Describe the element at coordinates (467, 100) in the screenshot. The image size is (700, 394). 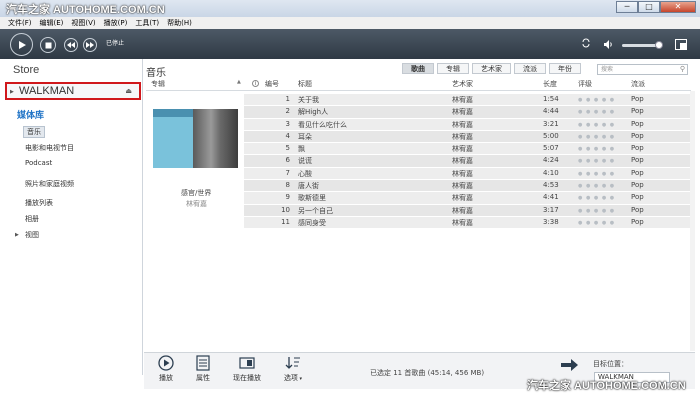
I see `table-row: 1 关于我 林宥嘉 1:54 Pop ● ● ● ● ●` at that location.